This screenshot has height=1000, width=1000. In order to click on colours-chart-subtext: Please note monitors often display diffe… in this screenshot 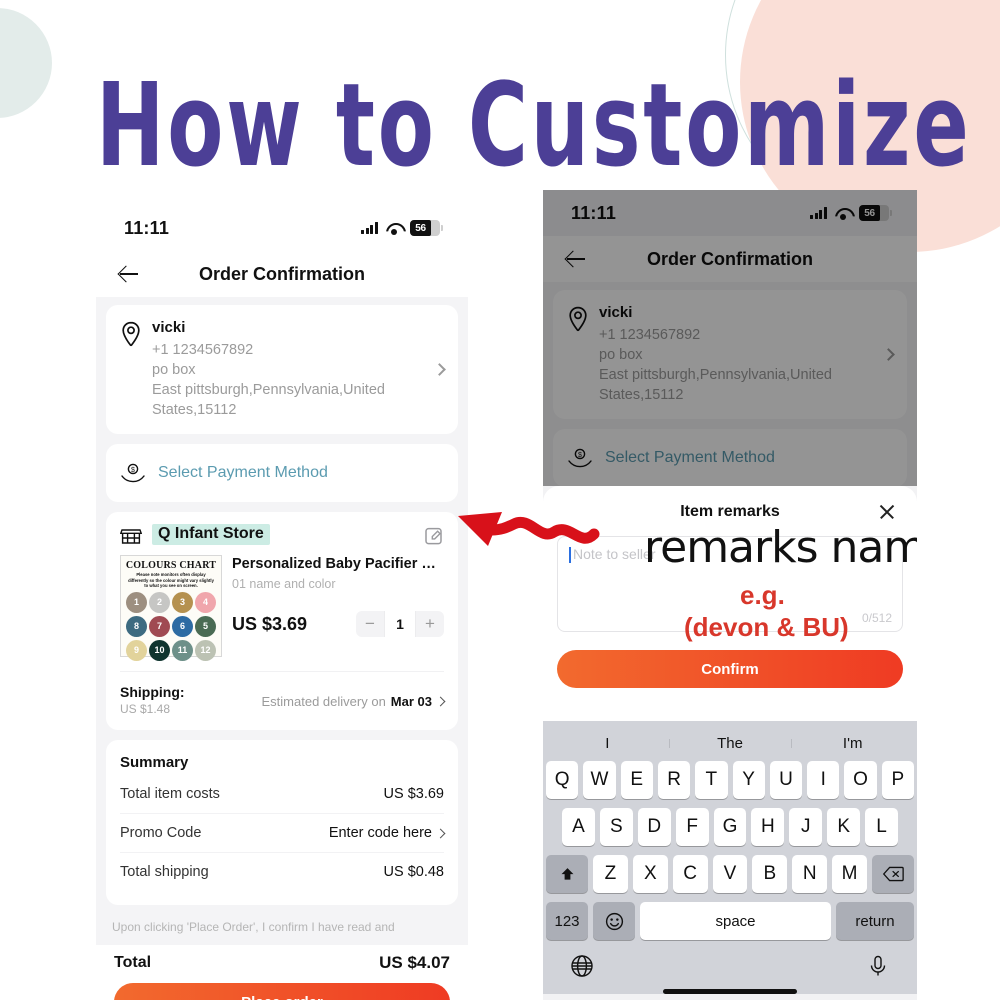, I will do `click(171, 580)`.